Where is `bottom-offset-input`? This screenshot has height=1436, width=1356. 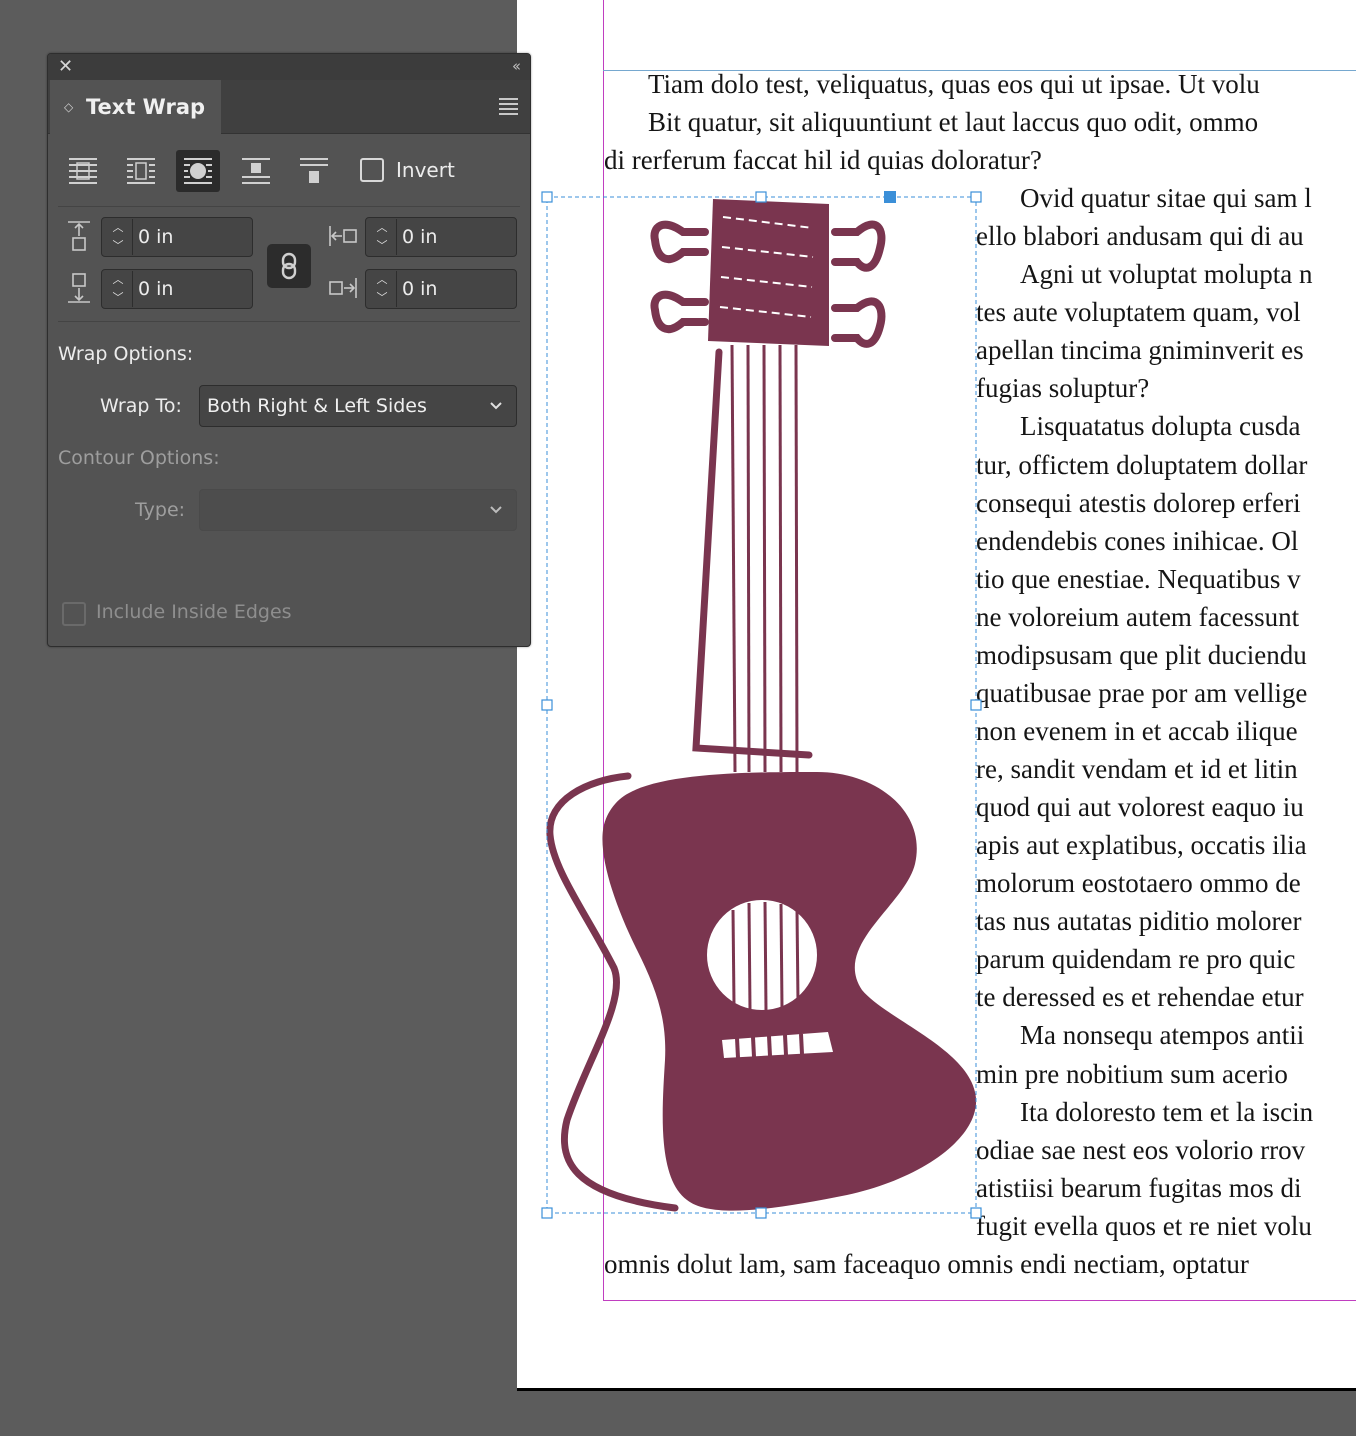
bottom-offset-input is located at coordinates (192, 289).